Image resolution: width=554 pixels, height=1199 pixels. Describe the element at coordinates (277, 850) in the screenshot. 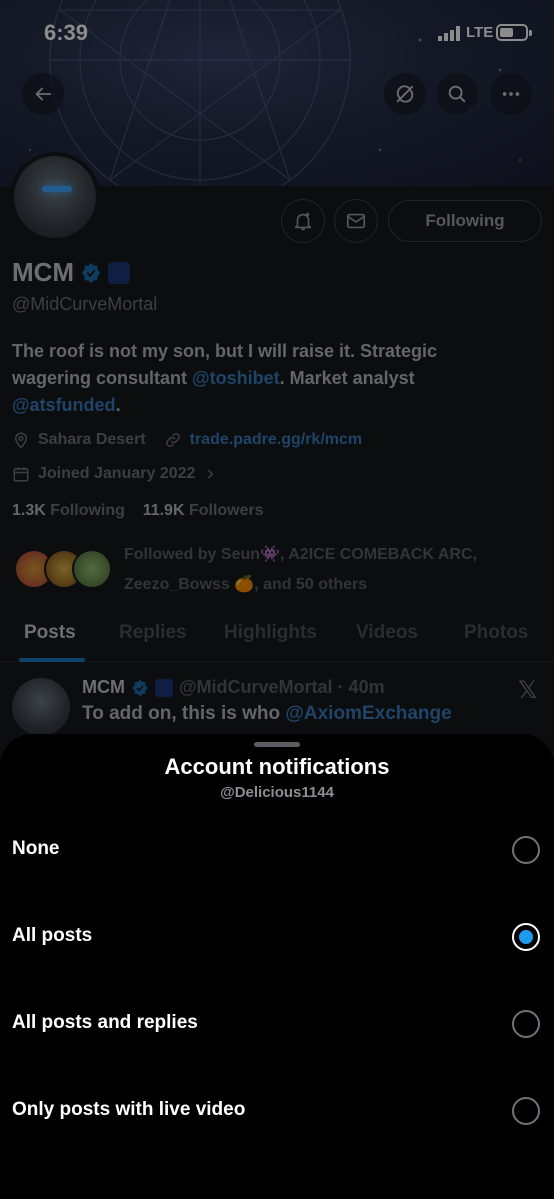

I see `option-none: None` at that location.